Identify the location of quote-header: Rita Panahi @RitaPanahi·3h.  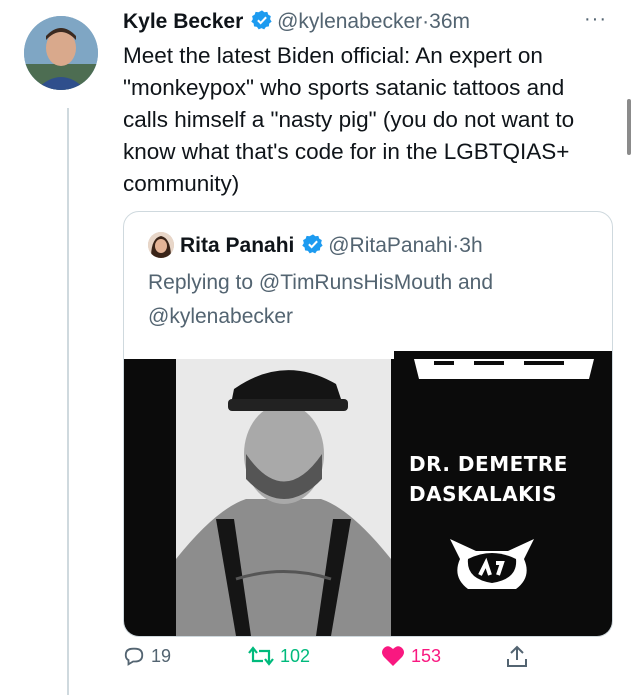
(315, 247).